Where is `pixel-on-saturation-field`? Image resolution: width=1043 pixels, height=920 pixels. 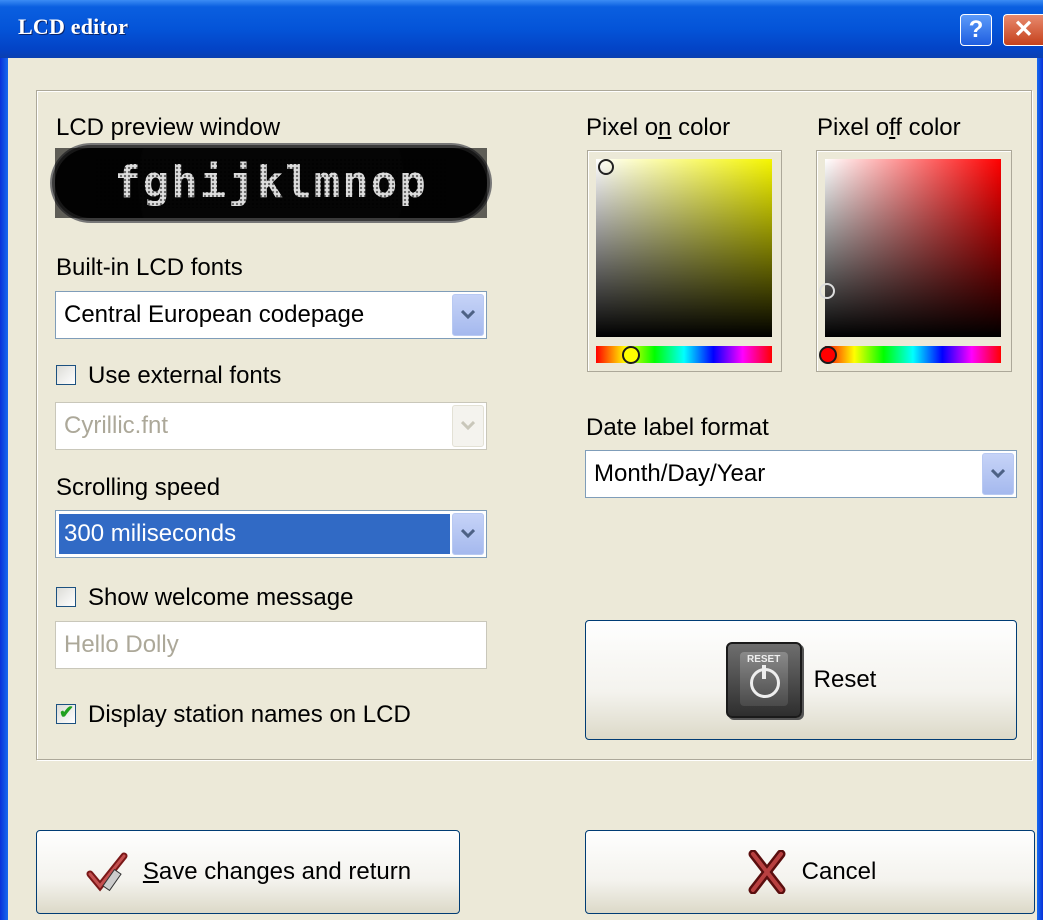 pixel-on-saturation-field is located at coordinates (684, 248).